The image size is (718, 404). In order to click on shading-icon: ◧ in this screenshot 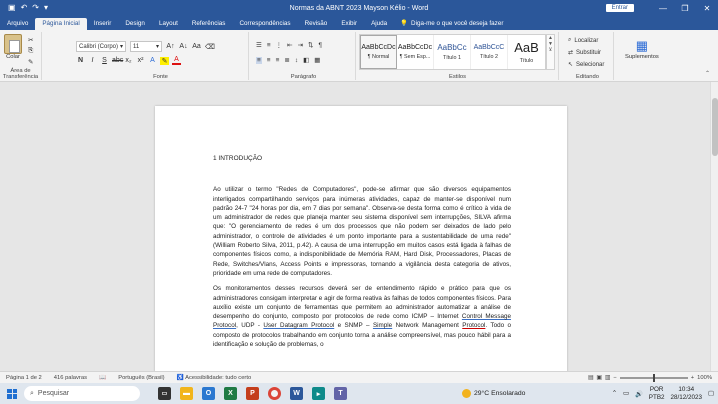, I will do `click(306, 60)`.